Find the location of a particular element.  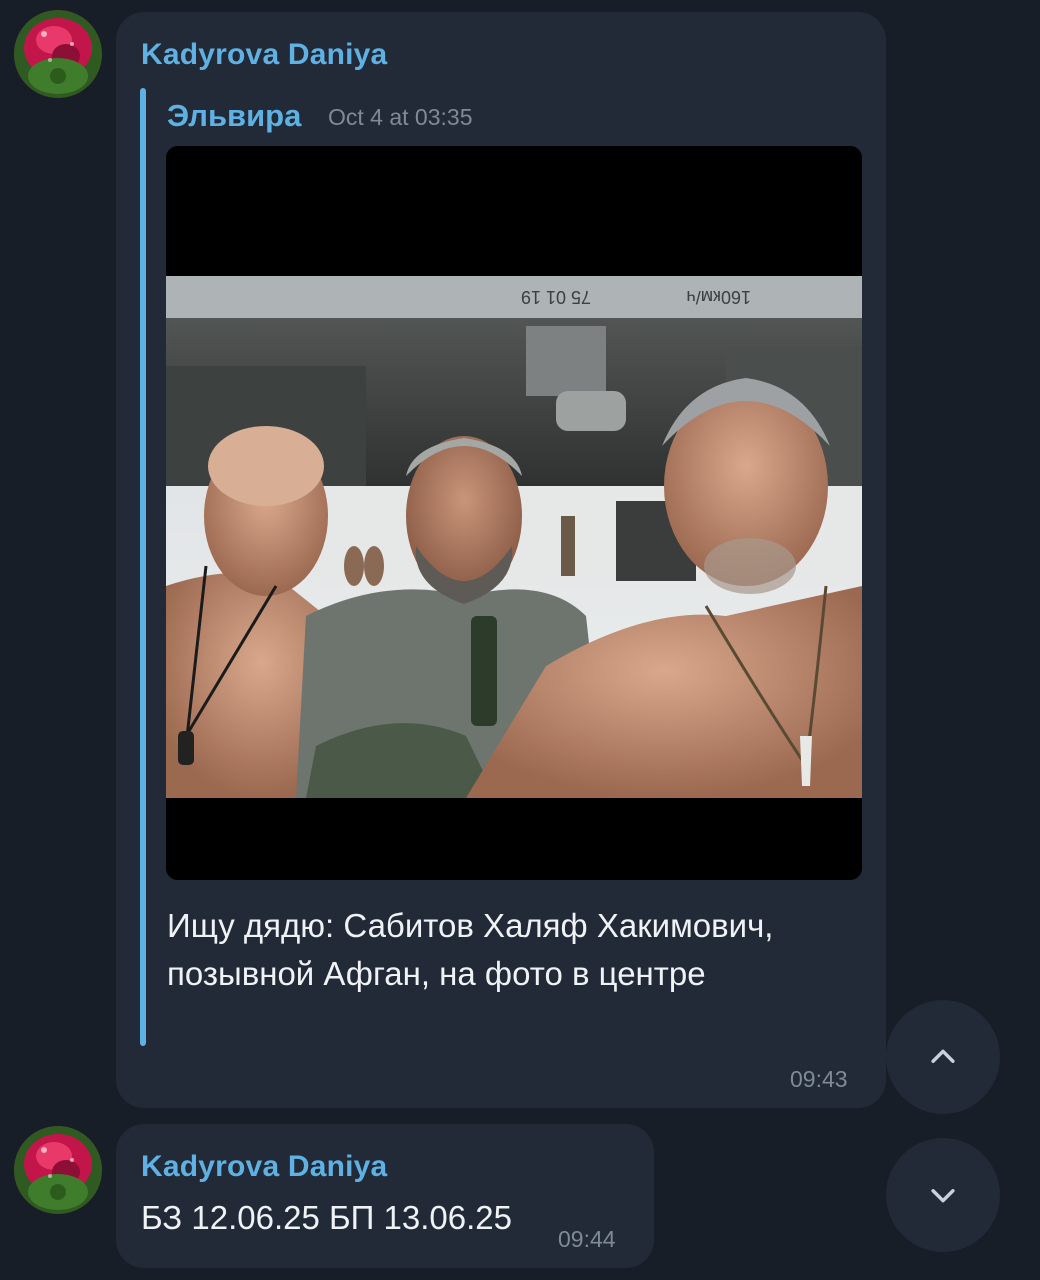

message-text: БЗ 12.06.25 БП 13.06.25 is located at coordinates (327, 1217).